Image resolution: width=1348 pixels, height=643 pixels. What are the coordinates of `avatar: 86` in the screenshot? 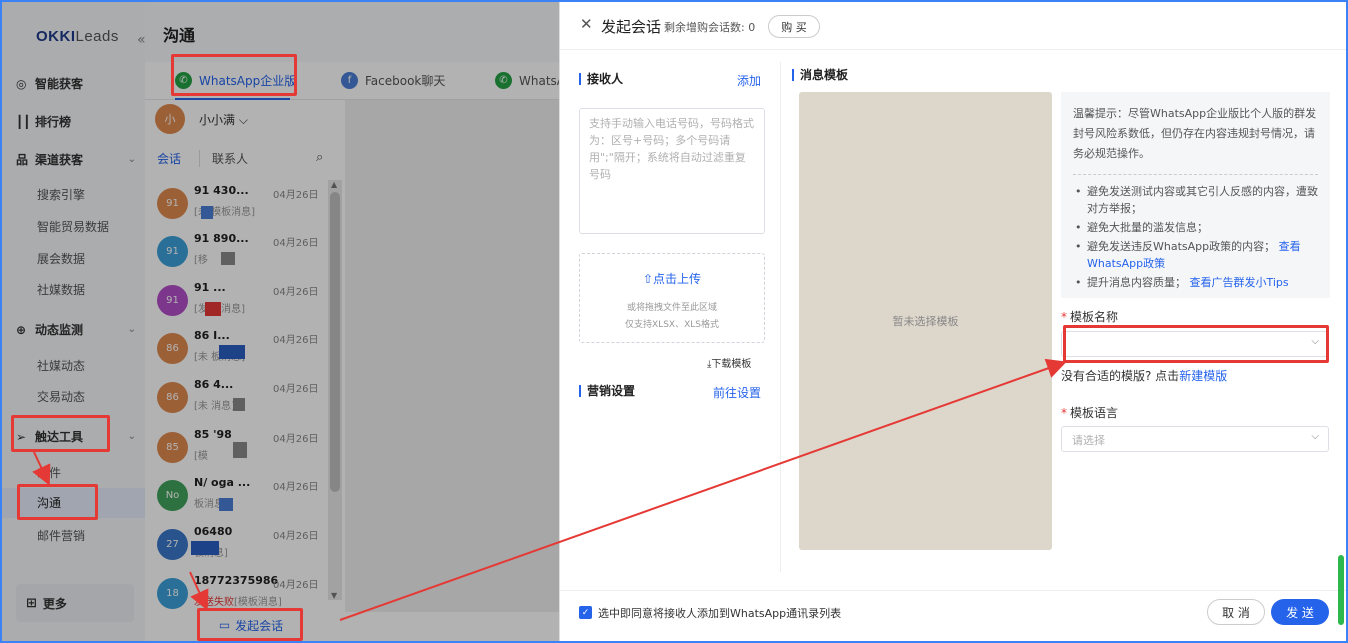 It's located at (172, 348).